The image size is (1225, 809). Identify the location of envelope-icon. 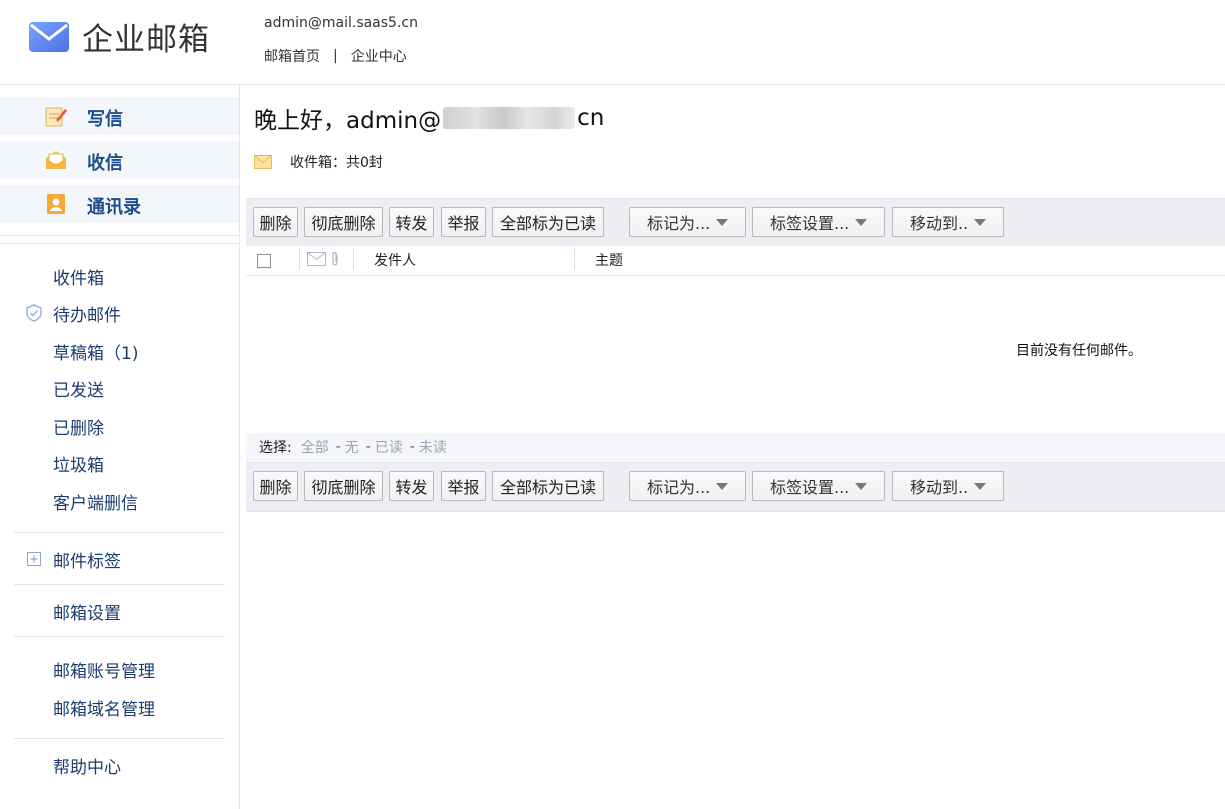
(263, 162).